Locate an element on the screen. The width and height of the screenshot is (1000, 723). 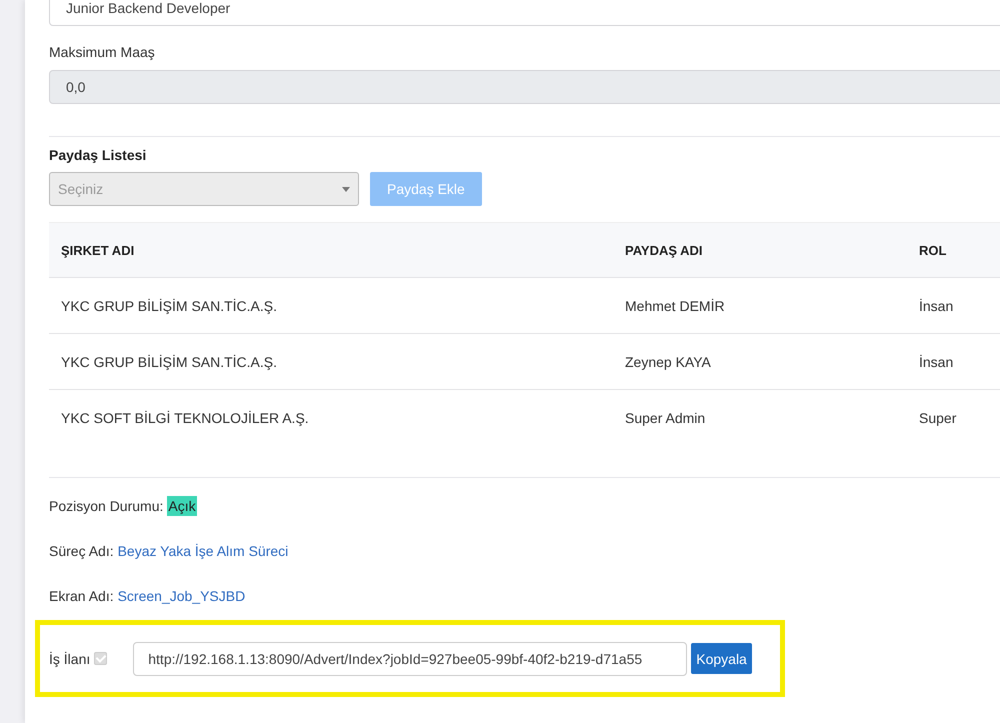
caret-icon is located at coordinates (346, 189).